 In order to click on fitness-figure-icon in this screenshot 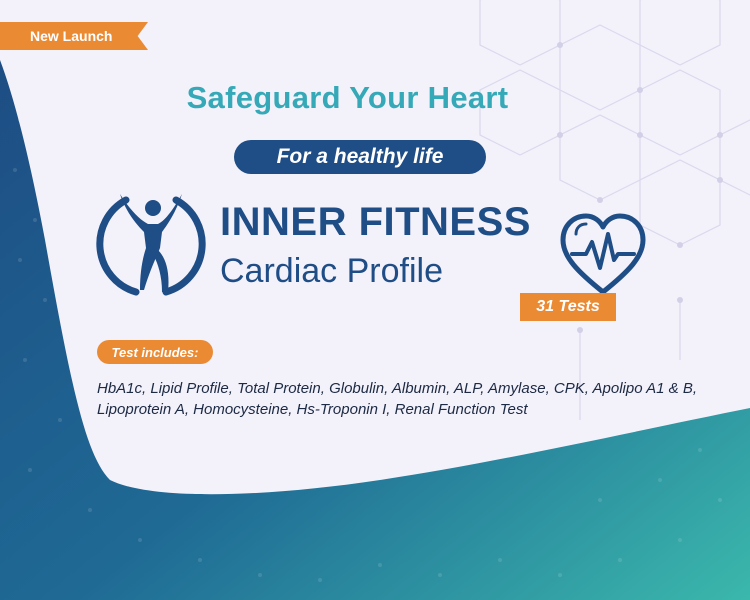, I will do `click(151, 245)`.